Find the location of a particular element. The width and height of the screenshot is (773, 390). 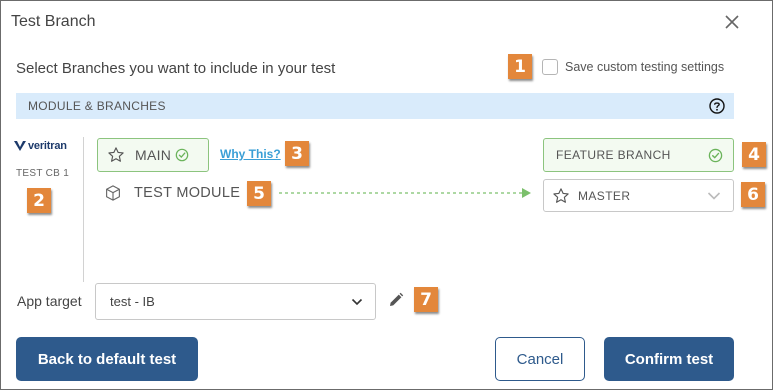

why-this-link: Why This? is located at coordinates (250, 154).